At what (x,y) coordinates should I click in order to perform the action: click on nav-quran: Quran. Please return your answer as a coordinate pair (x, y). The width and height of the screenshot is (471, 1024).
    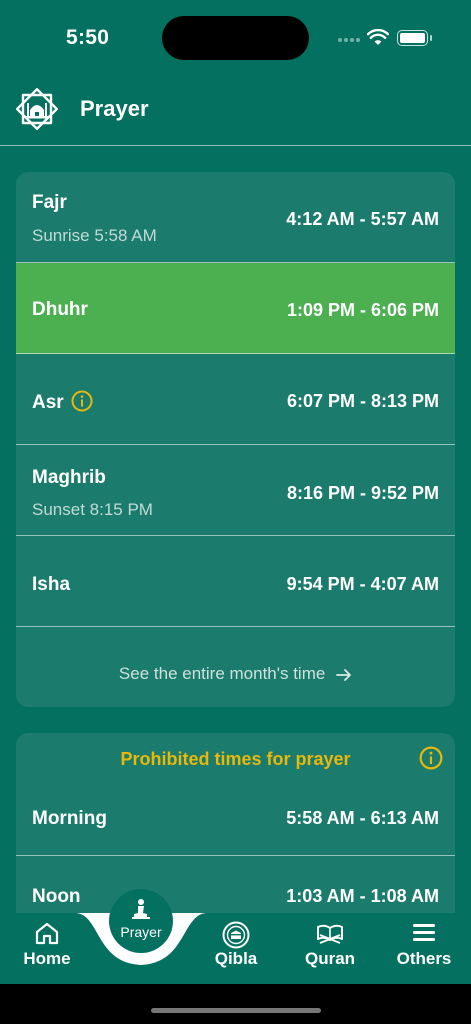
    Looking at the image, I should click on (330, 948).